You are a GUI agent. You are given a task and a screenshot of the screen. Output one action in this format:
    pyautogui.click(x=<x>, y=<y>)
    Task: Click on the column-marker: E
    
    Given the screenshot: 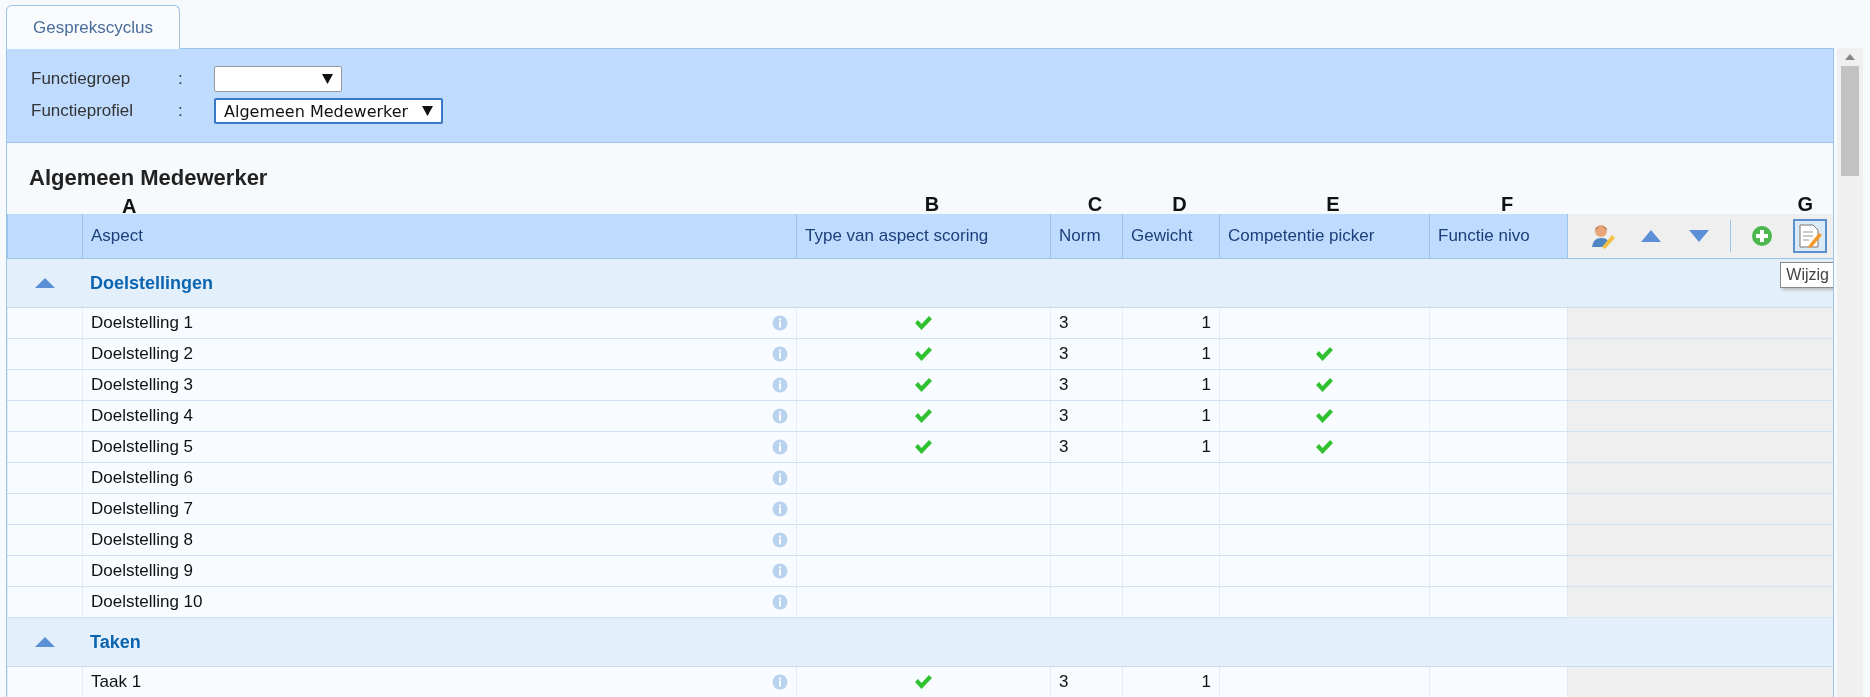 What is the action you would take?
    pyautogui.click(x=1333, y=204)
    